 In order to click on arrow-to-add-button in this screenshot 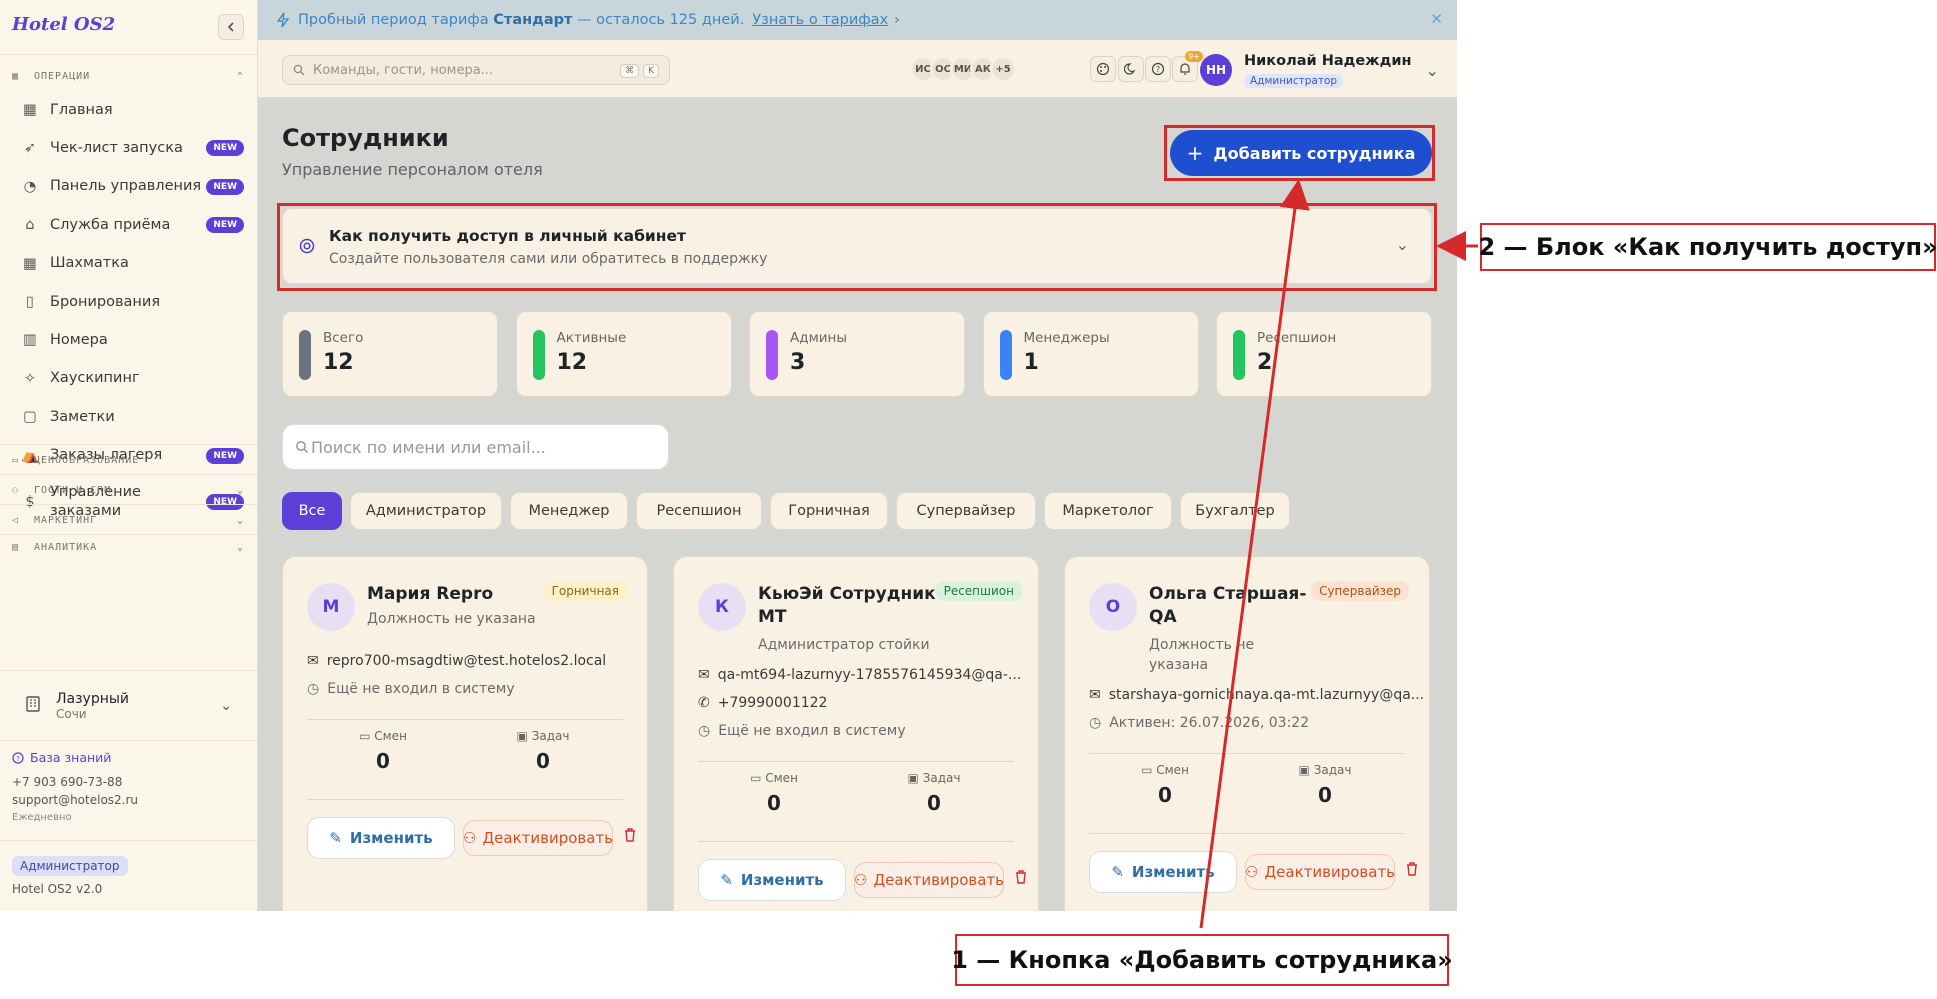, I will do `click(1254, 554)`.